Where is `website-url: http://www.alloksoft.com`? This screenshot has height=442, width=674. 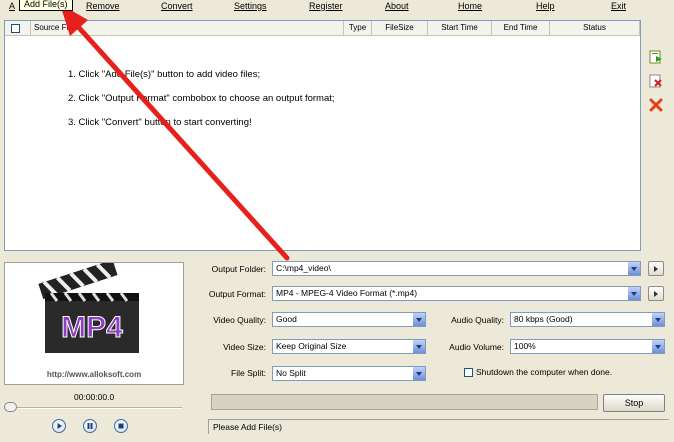
website-url: http://www.alloksoft.com is located at coordinates (94, 374).